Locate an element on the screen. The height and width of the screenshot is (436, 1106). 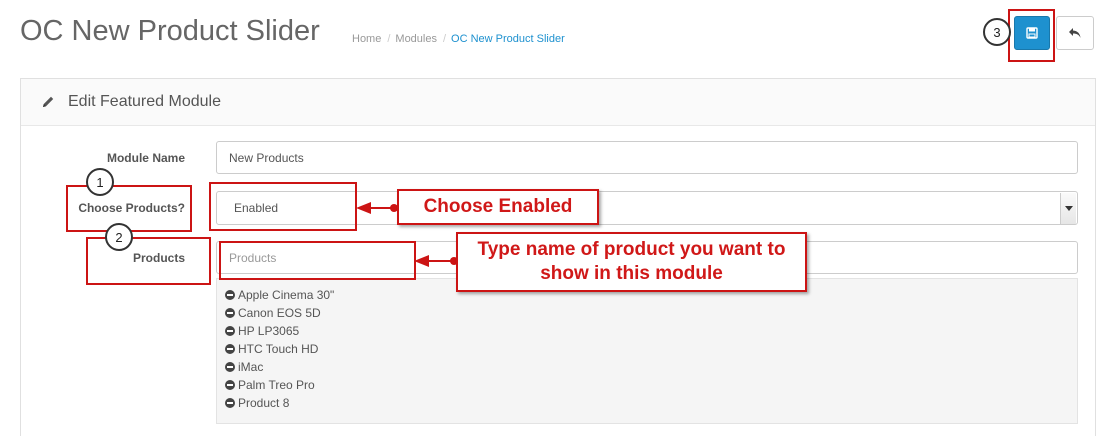
list-item: iMac is located at coordinates (244, 367).